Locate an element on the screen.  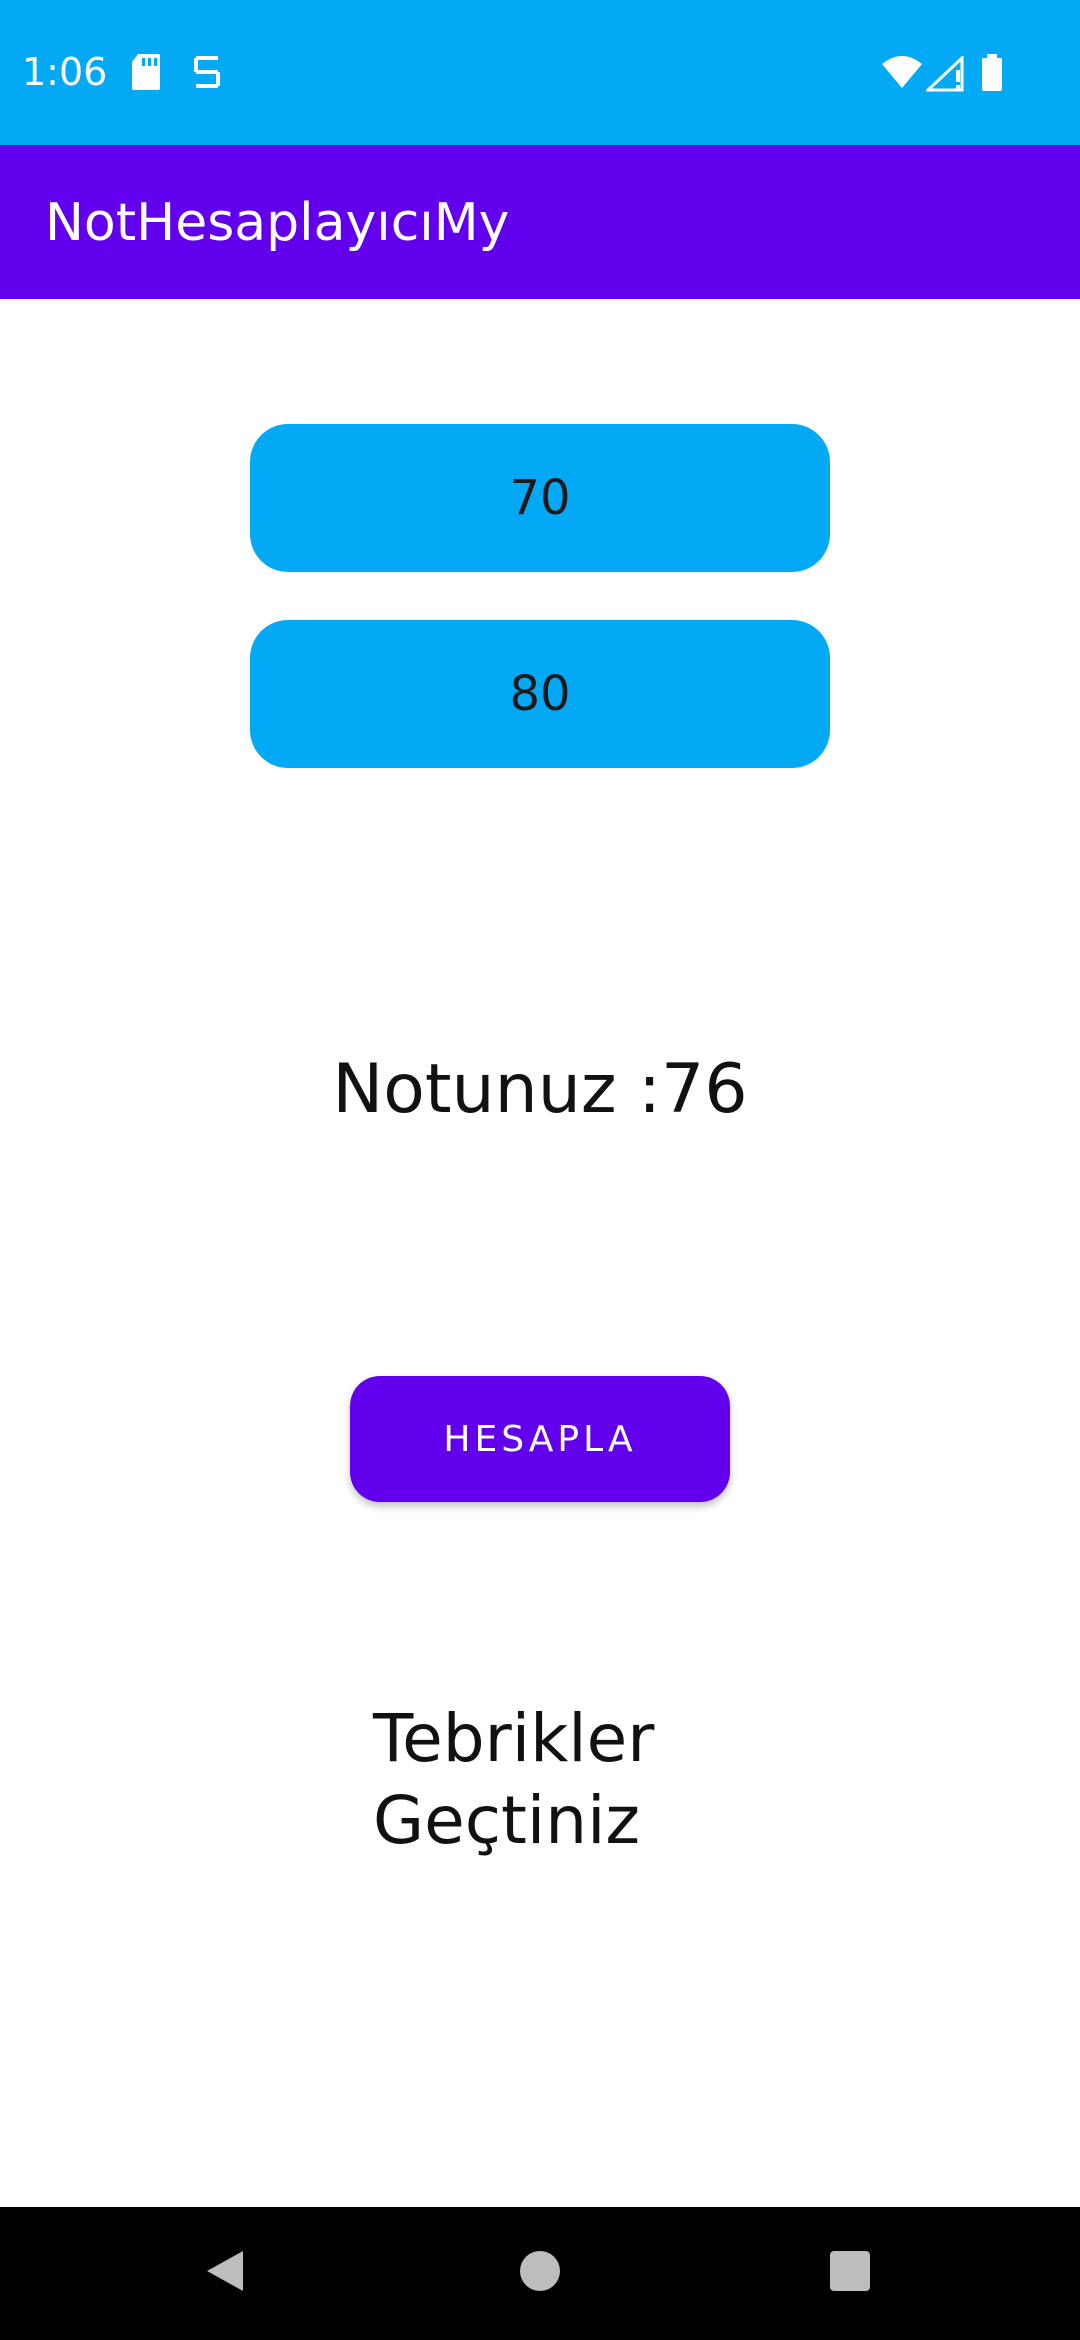
home-icon is located at coordinates (540, 2273).